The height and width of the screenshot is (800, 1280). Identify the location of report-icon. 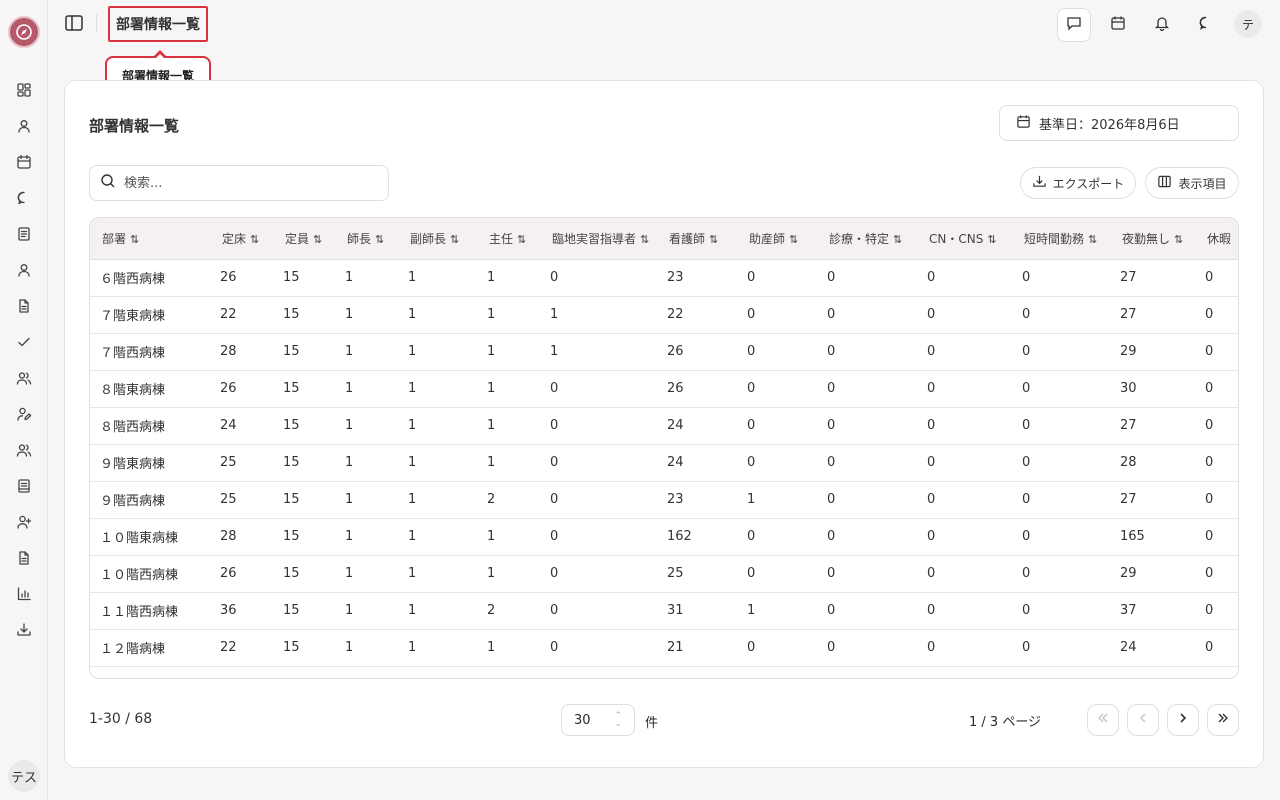
(24, 558).